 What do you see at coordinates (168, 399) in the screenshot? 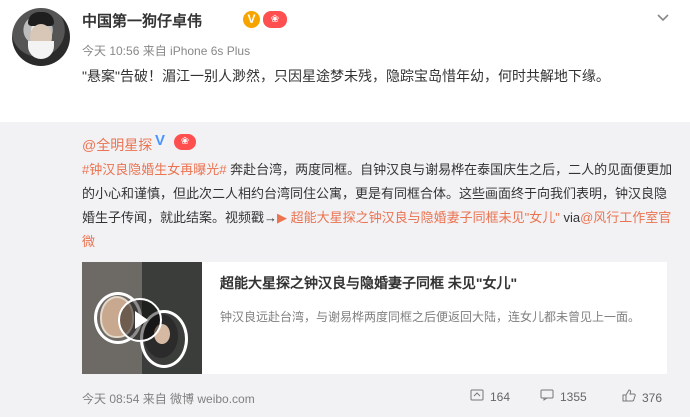
I see `repost-meta: 今天 08:54 来自 微博 weibo.com` at bounding box center [168, 399].